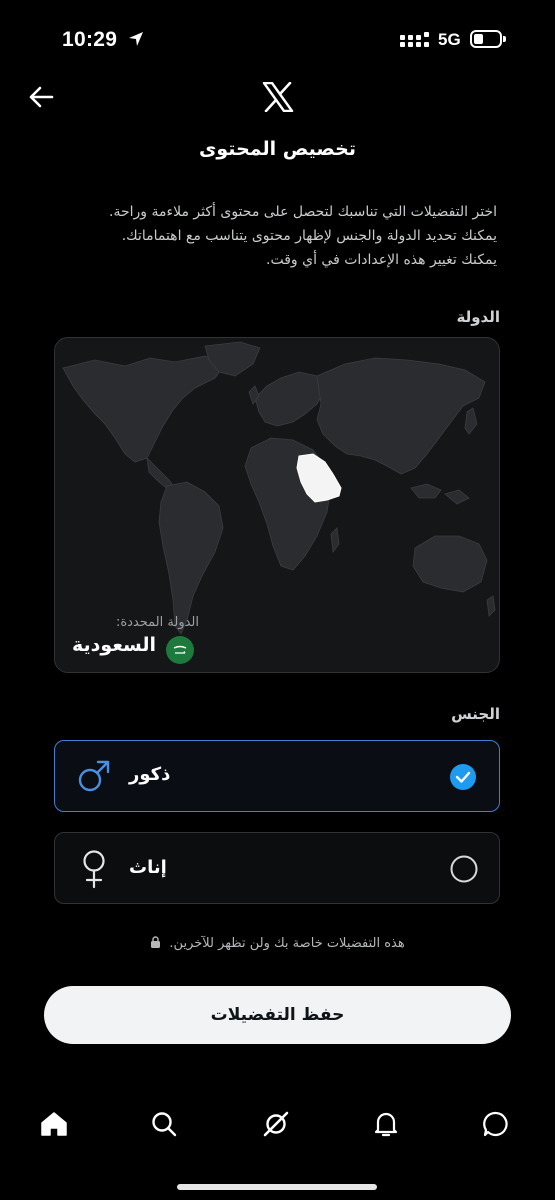 This screenshot has width=555, height=1200. Describe the element at coordinates (496, 1124) in the screenshot. I see `messages-icon` at that location.